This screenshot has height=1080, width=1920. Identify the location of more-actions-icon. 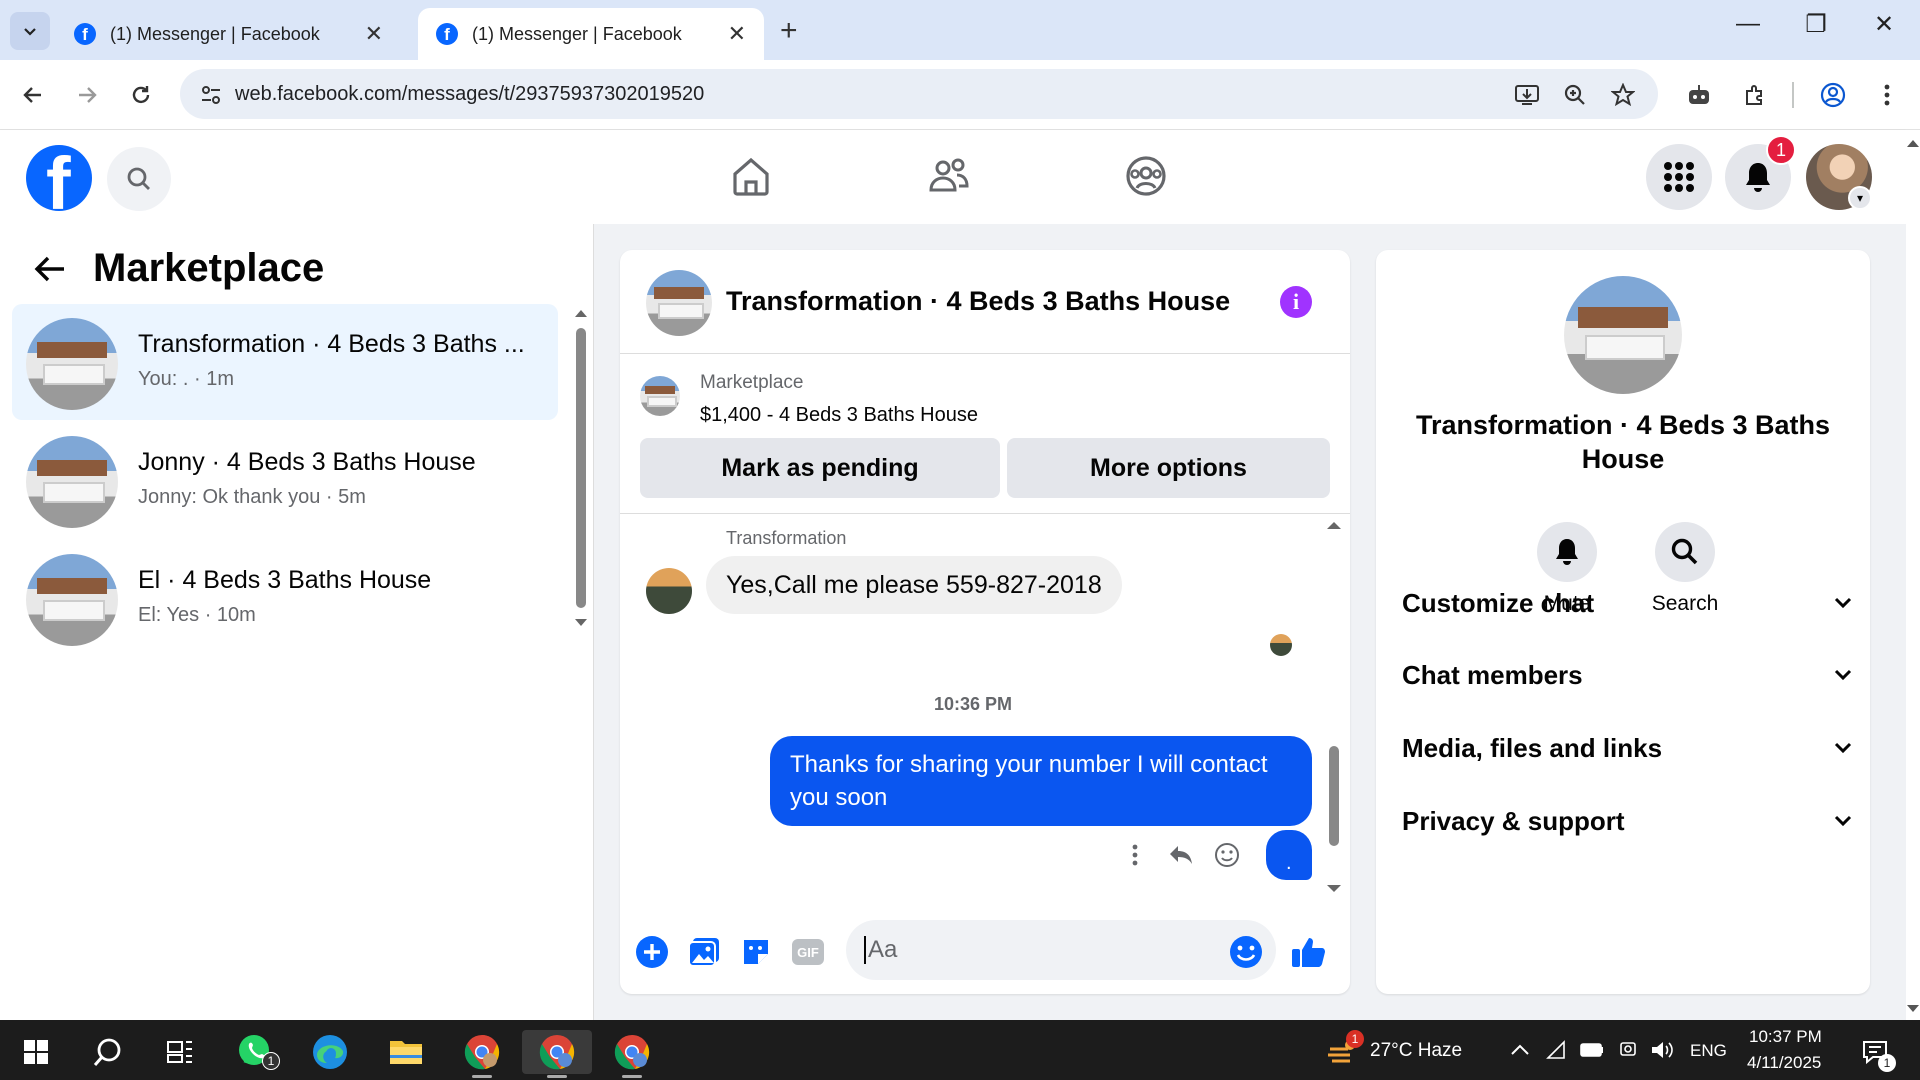
(1135, 855).